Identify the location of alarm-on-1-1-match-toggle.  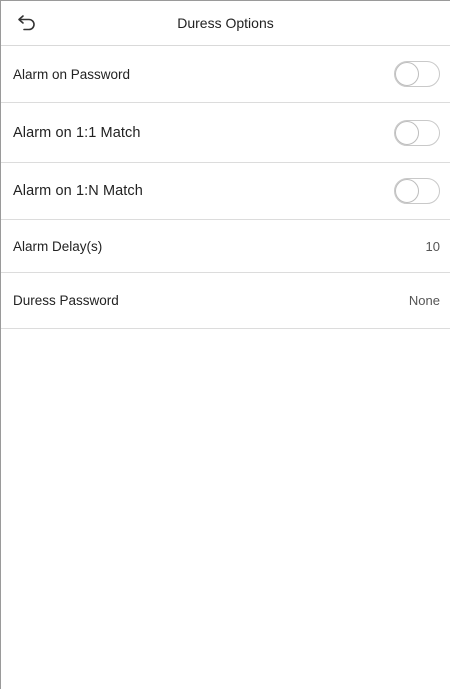
(417, 132).